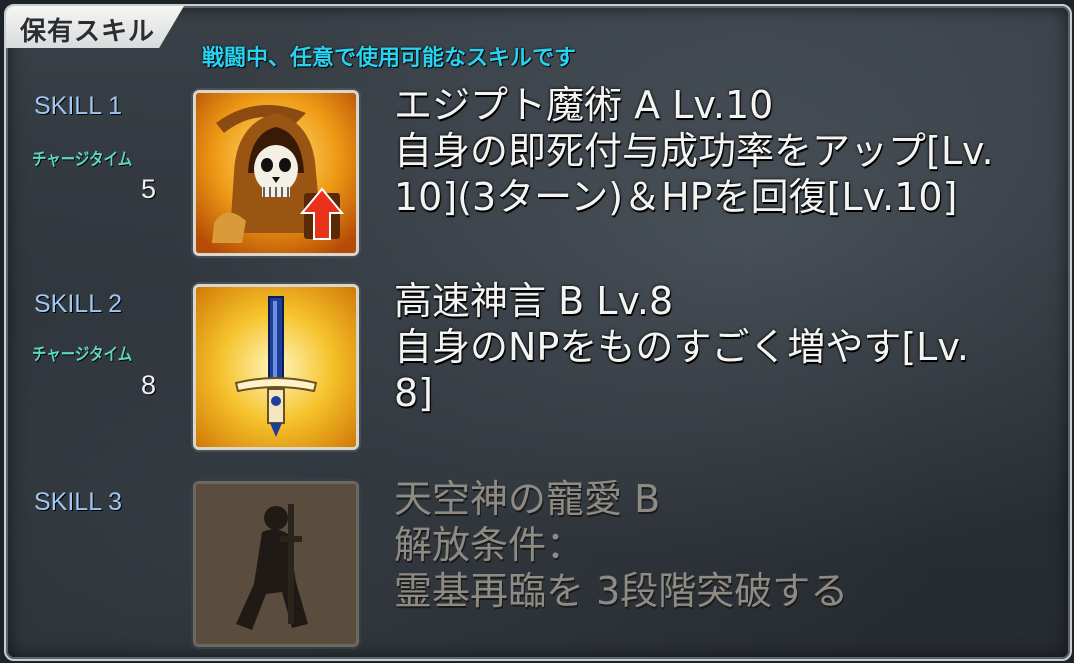 Image resolution: width=1074 pixels, height=663 pixels. Describe the element at coordinates (527, 499) in the screenshot. I see `skill-name: 天空神の寵愛 B` at that location.